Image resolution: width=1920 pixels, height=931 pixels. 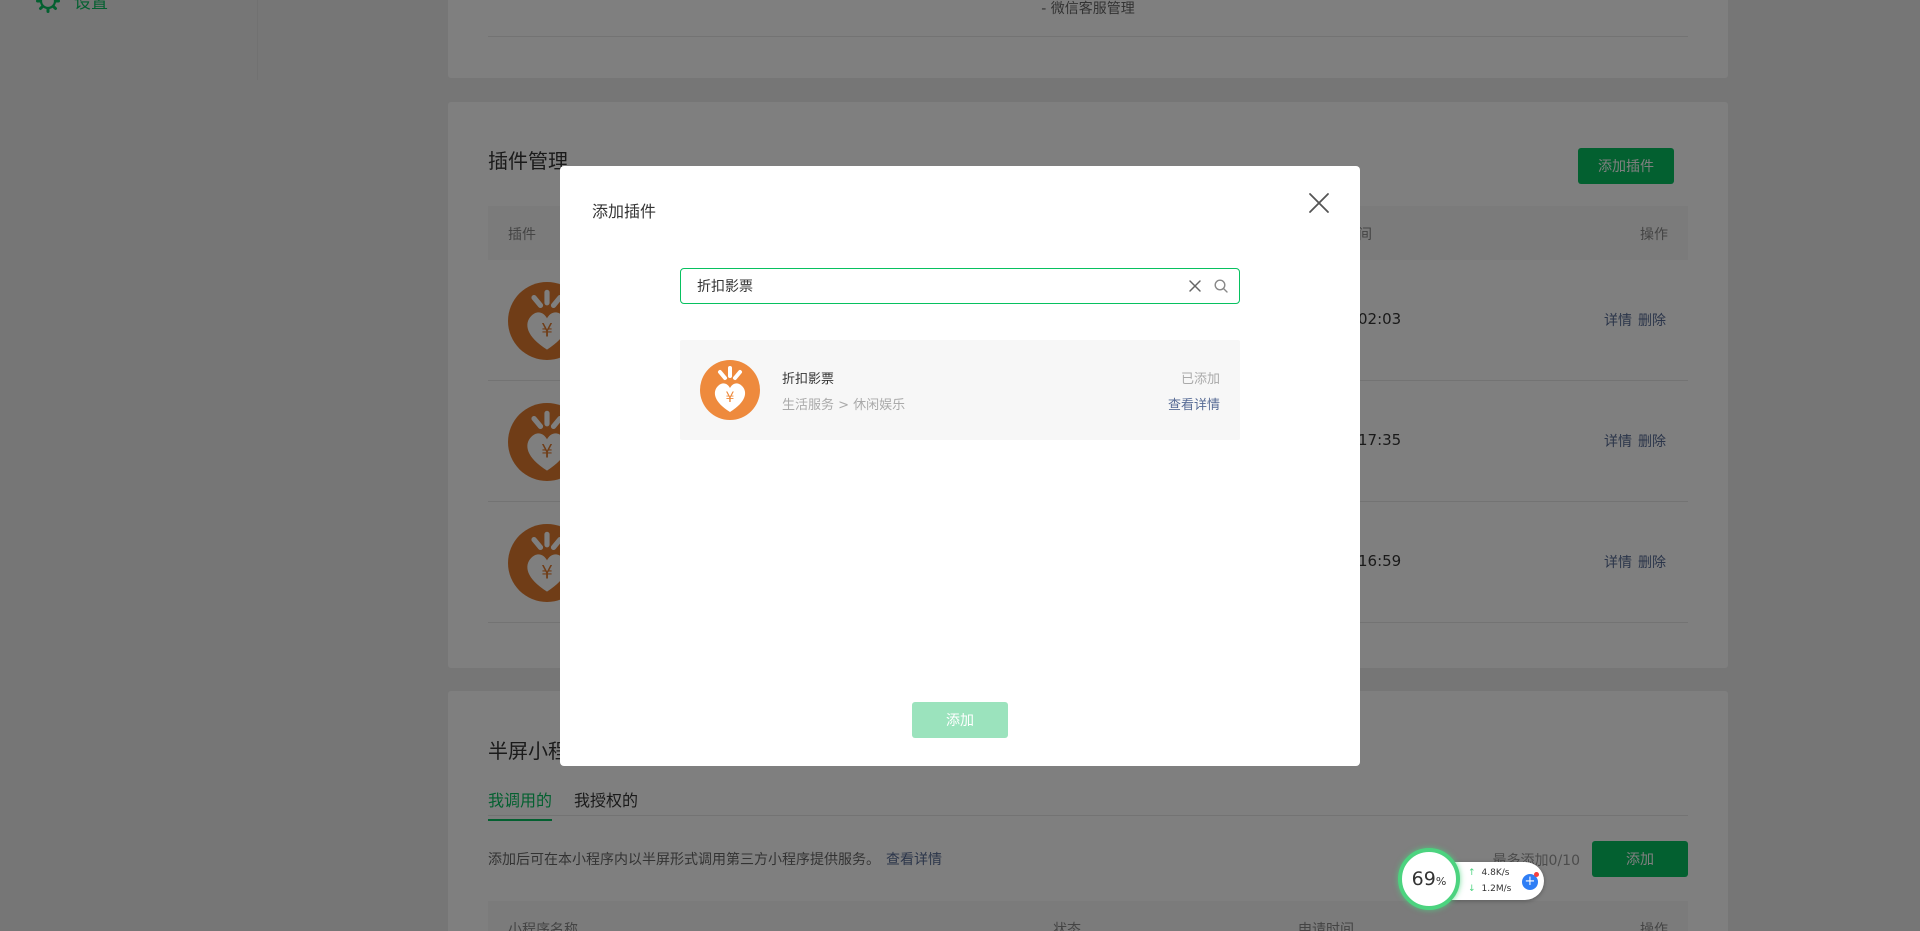 What do you see at coordinates (1536, 874) in the screenshot?
I see `notification-dot` at bounding box center [1536, 874].